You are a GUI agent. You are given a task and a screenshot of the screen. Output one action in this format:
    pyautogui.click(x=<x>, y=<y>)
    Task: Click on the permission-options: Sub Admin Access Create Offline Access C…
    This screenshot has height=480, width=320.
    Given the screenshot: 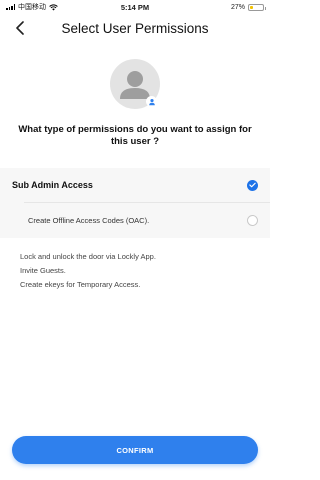 What is the action you would take?
    pyautogui.click(x=135, y=203)
    